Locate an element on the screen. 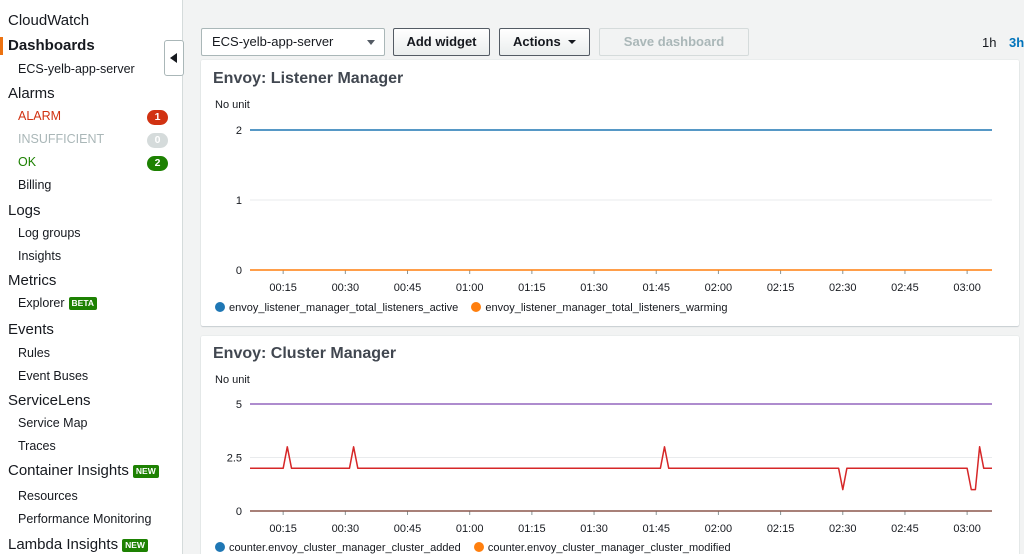  sidebar-item-service-map: Service Map is located at coordinates (52, 423).